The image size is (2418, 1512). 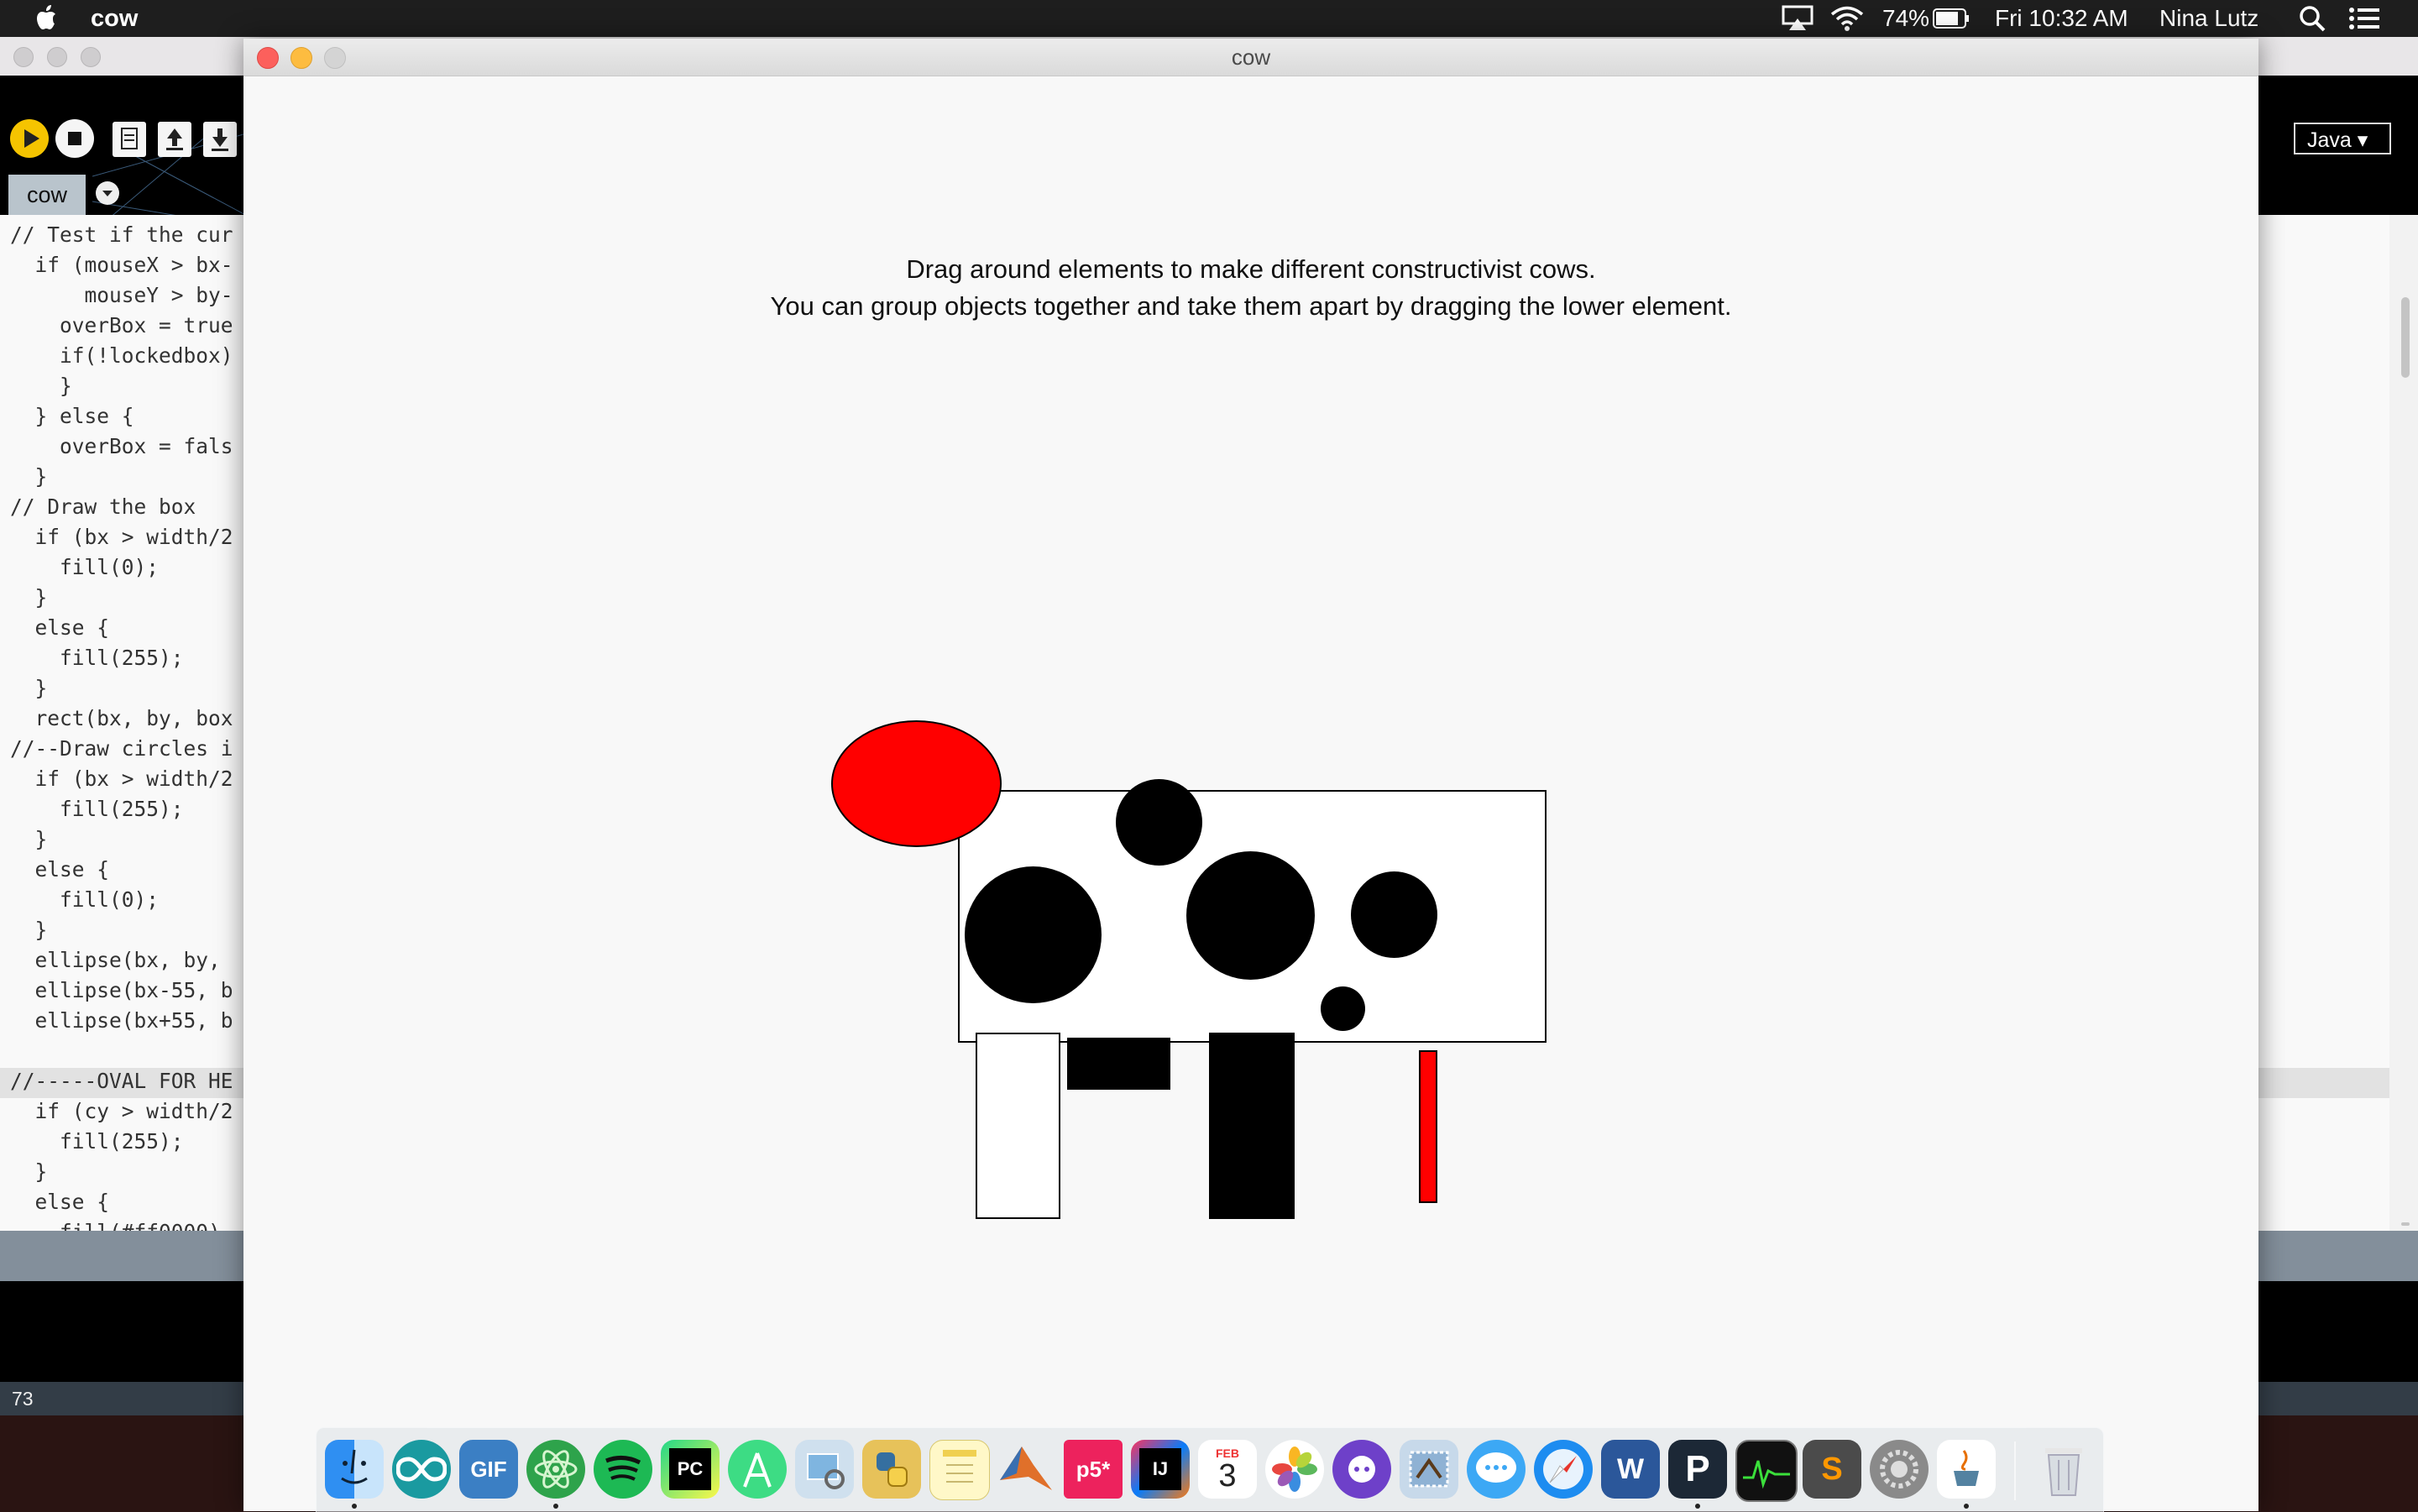 What do you see at coordinates (1496, 1469) in the screenshot?
I see `messages-icon` at bounding box center [1496, 1469].